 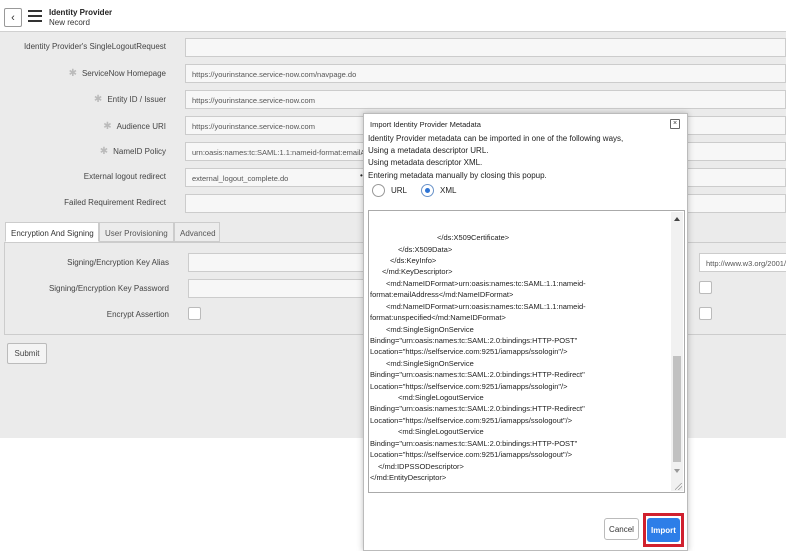 What do you see at coordinates (132, 151) in the screenshot?
I see `field-label: ✱ NameID Policy` at bounding box center [132, 151].